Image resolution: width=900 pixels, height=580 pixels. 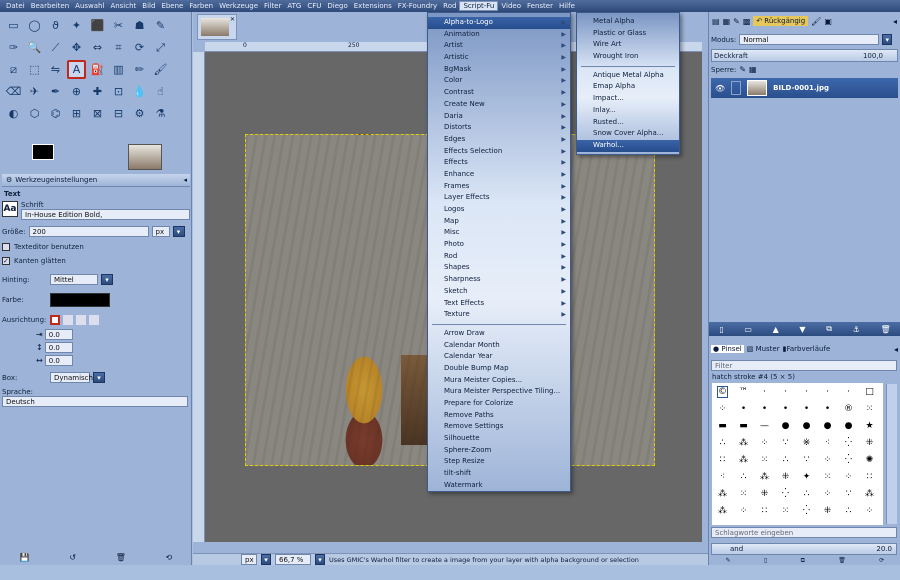 What do you see at coordinates (801, 88) in the screenshot?
I see `layer-name: BILD-0001.jpg` at bounding box center [801, 88].